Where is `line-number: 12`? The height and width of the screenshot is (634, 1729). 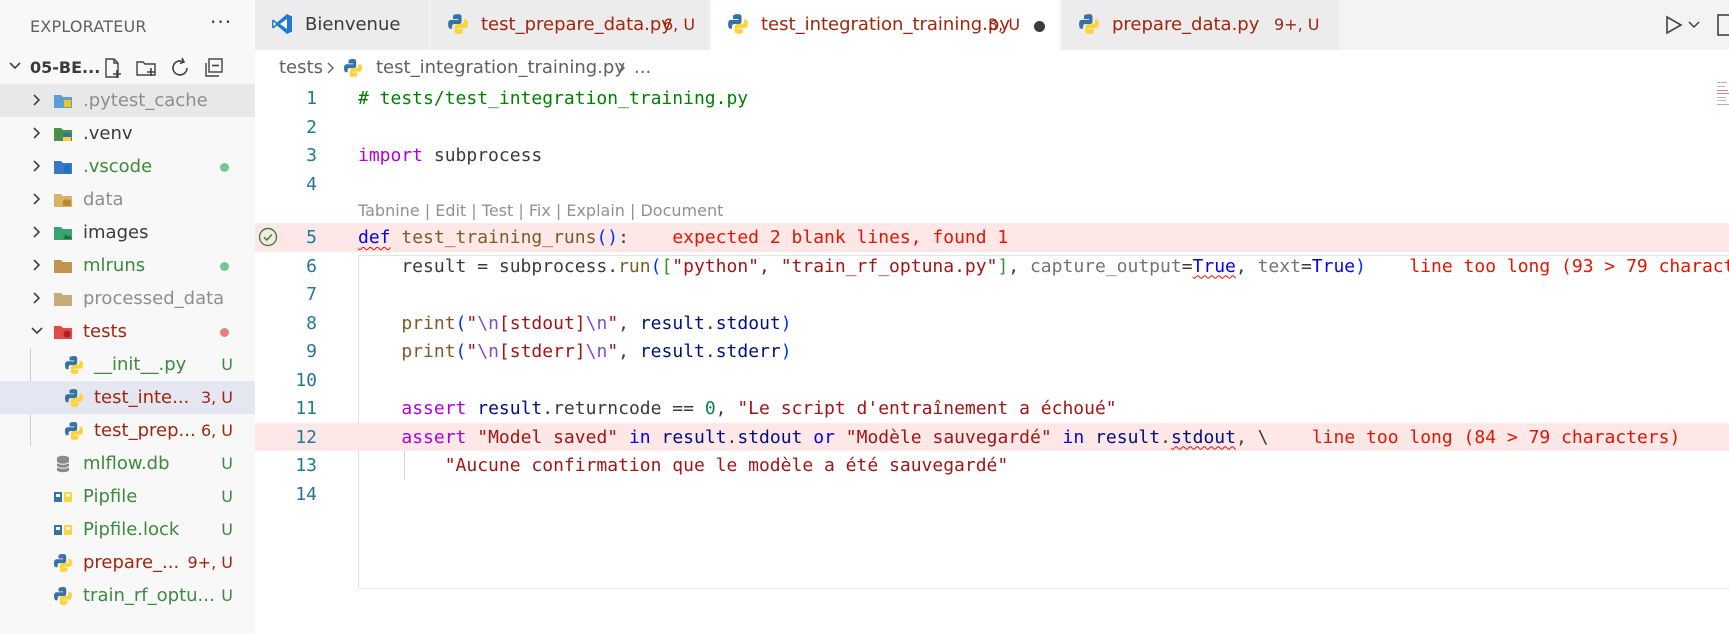 line-number: 12 is located at coordinates (306, 437).